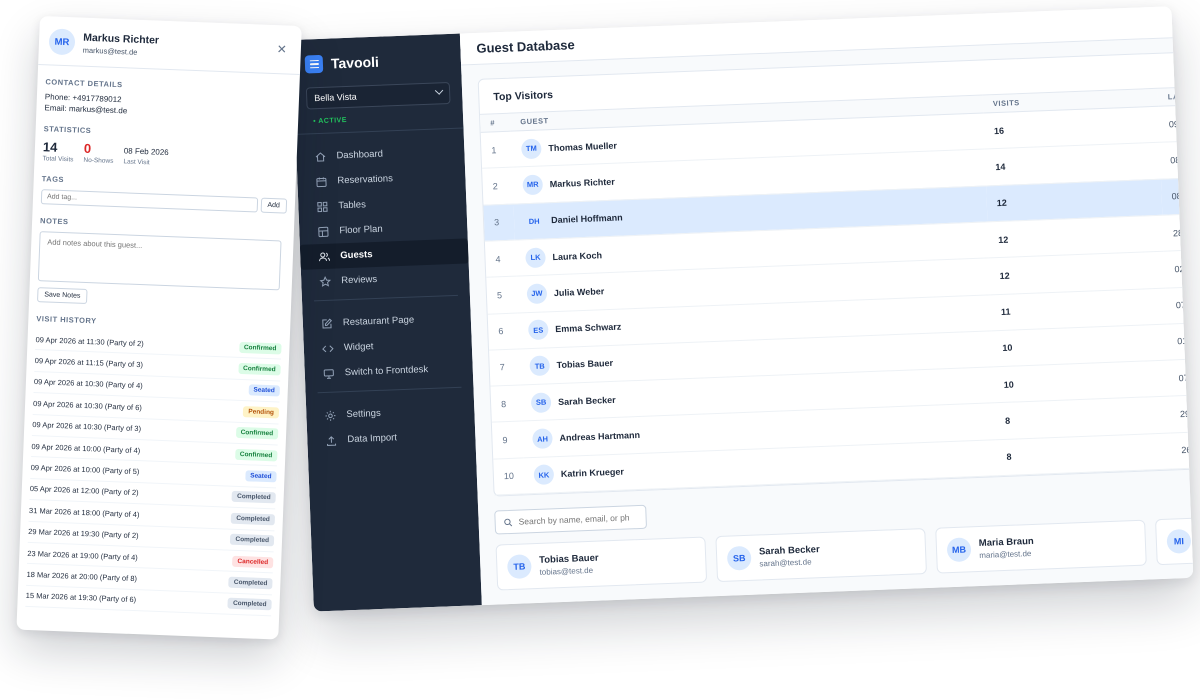 The image size is (1200, 700). I want to click on sidebar-item-switch-to-frontdesk: Switch to Frontdesk, so click(388, 371).